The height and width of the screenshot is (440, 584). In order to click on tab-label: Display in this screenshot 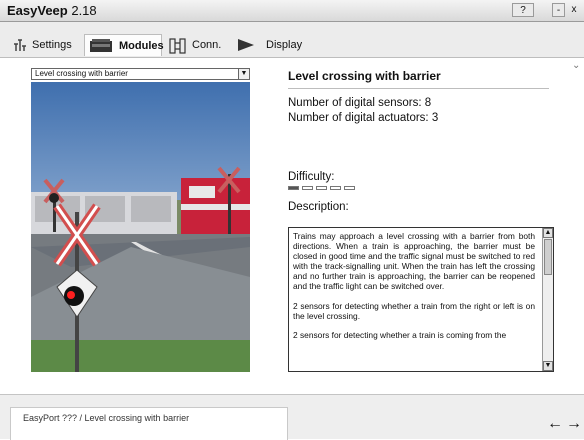, I will do `click(284, 45)`.